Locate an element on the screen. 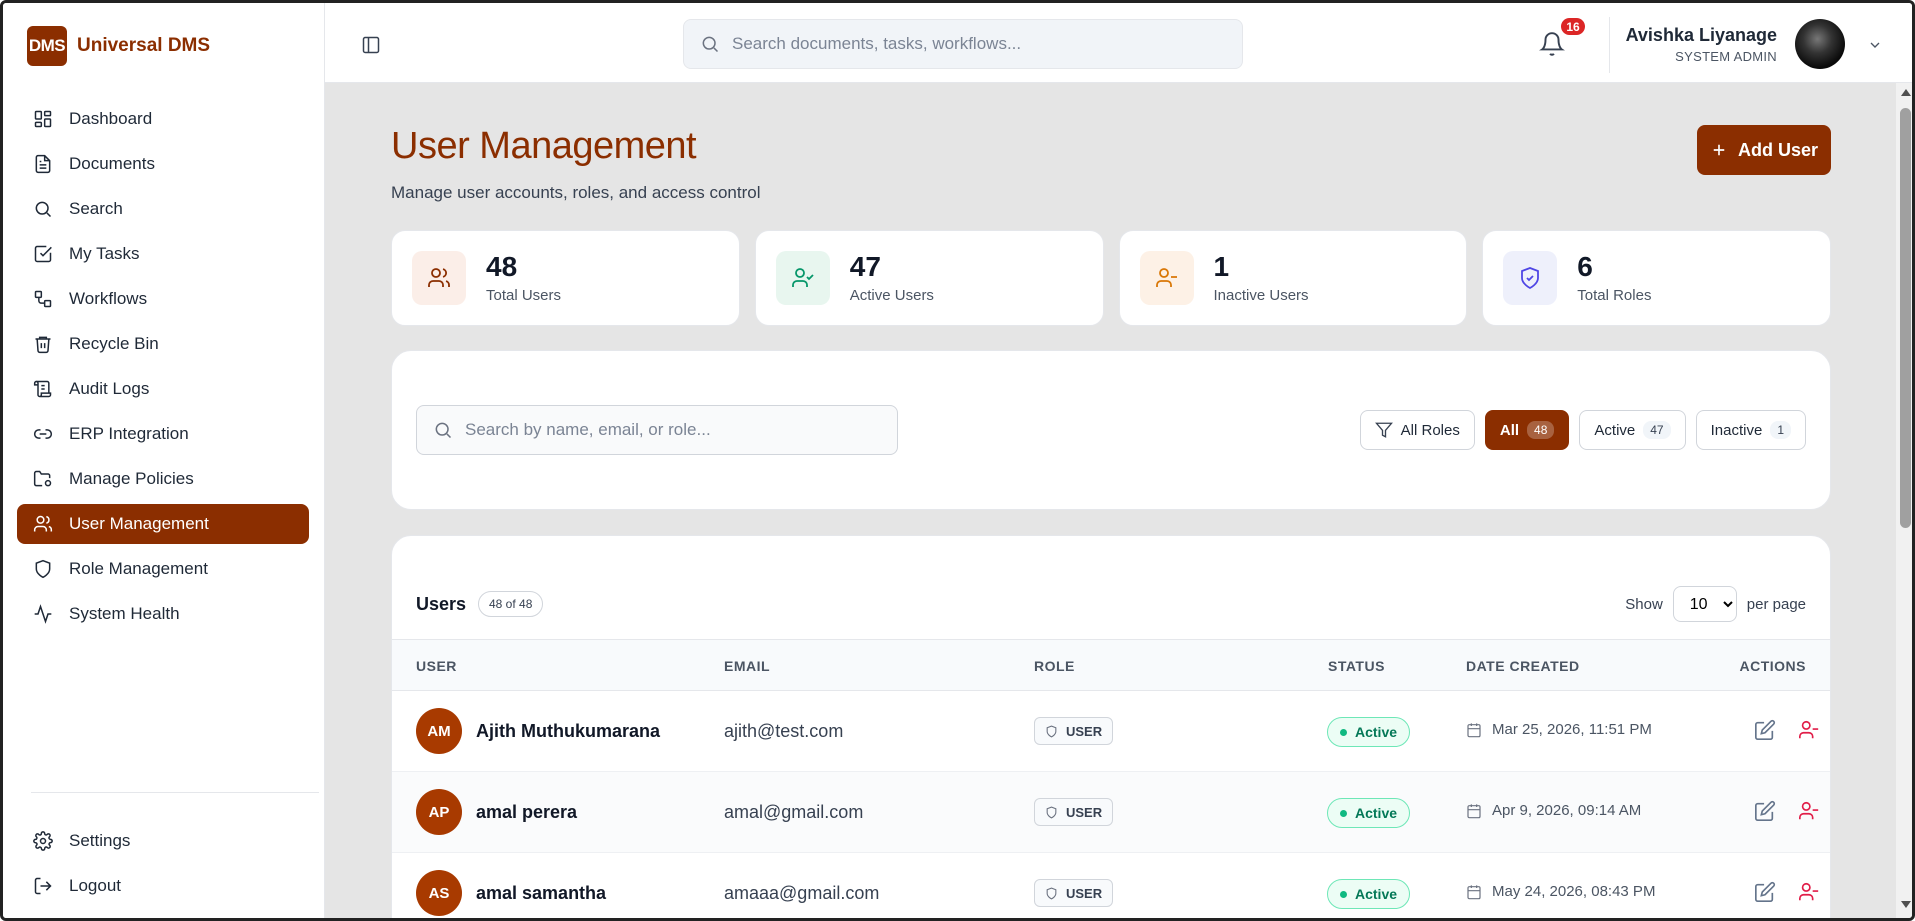  dashboard-icon is located at coordinates (43, 119).